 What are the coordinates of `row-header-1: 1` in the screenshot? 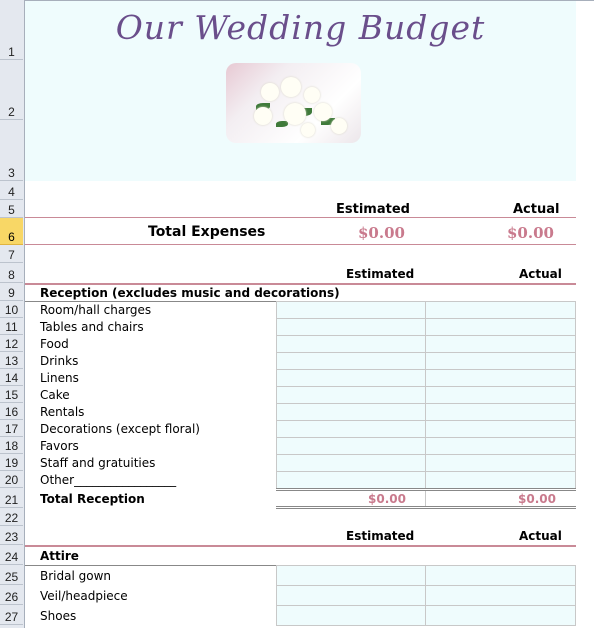 It's located at (11, 30).